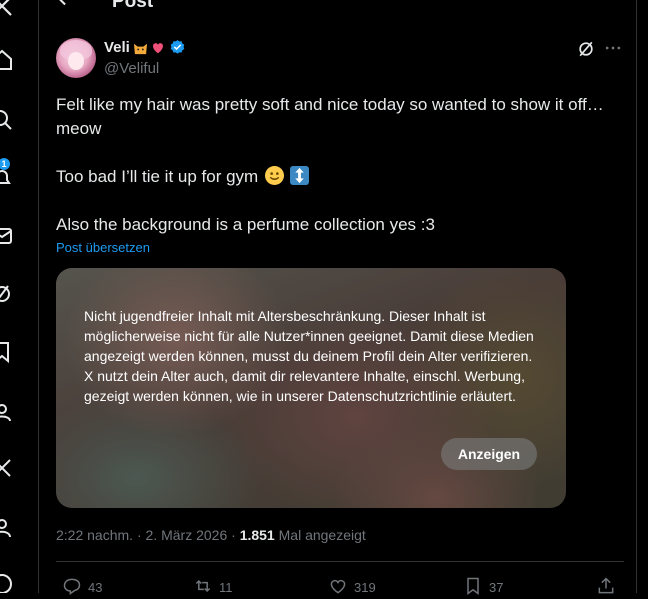 The image size is (648, 599). I want to click on share-button, so click(606, 587).